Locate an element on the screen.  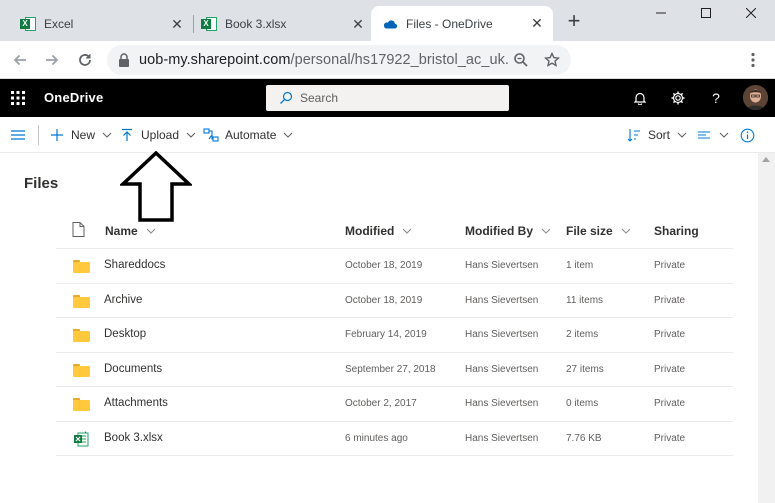
sort-icon is located at coordinates (634, 135).